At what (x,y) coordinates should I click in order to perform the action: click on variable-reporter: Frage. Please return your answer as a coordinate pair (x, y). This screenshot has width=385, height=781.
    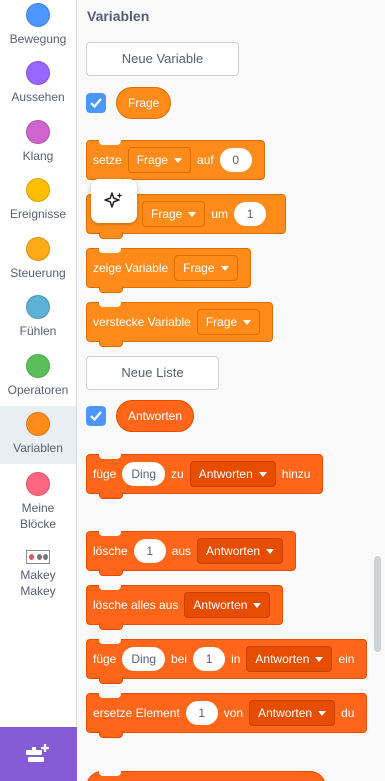
    Looking at the image, I should click on (144, 103).